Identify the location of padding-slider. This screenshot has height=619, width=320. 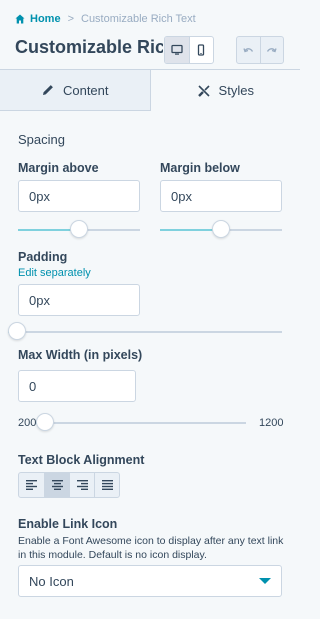
(145, 332).